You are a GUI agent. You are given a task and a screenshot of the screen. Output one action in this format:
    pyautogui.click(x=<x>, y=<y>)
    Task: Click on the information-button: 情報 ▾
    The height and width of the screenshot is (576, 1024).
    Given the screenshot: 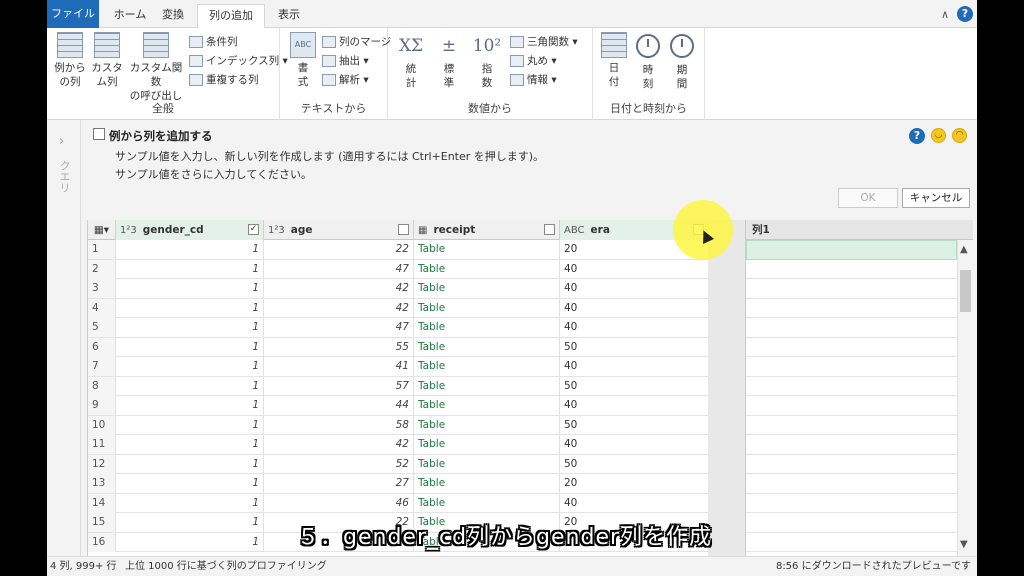 What is the action you would take?
    pyautogui.click(x=533, y=80)
    